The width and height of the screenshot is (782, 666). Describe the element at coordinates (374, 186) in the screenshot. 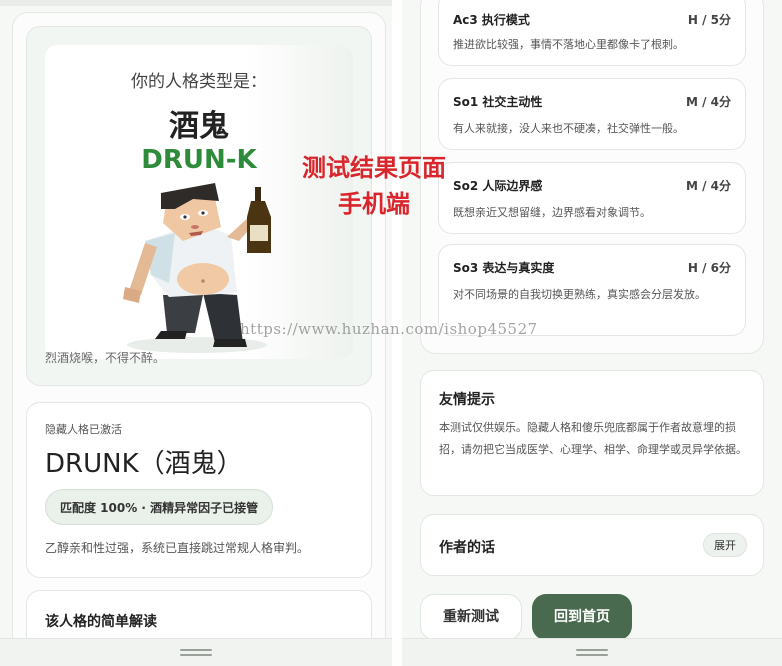

I see `overlay-caption: 测试结果页面 手机端` at that location.